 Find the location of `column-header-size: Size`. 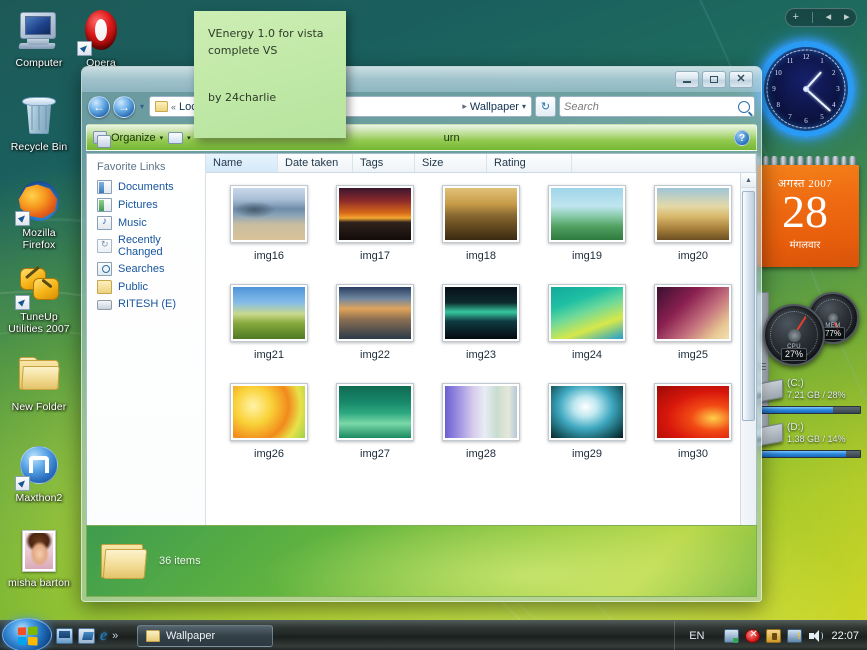

column-header-size: Size is located at coordinates (451, 163).